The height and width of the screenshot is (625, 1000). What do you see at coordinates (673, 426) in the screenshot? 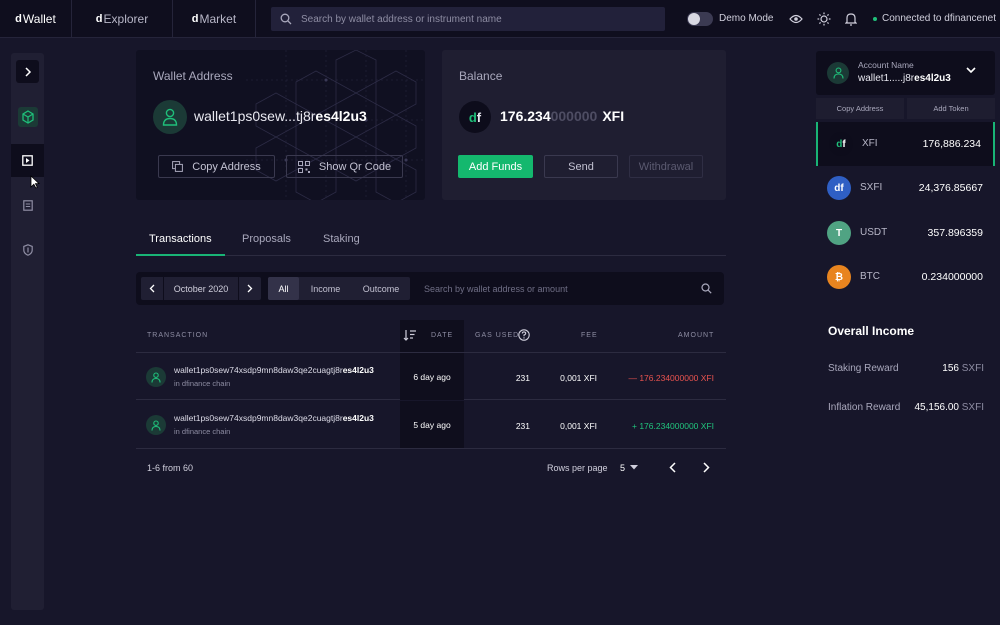
I see `transaction-amount: + 176.234000000 XFI` at bounding box center [673, 426].